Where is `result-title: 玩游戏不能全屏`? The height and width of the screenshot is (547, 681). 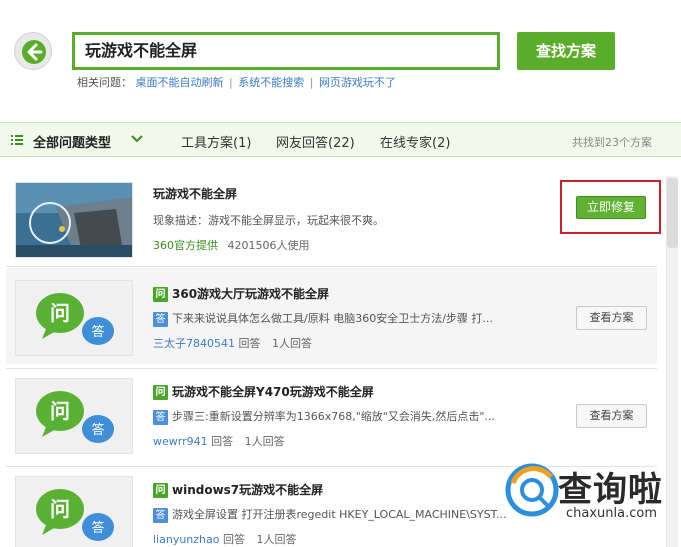
result-title: 玩游戏不能全屏 is located at coordinates (195, 193).